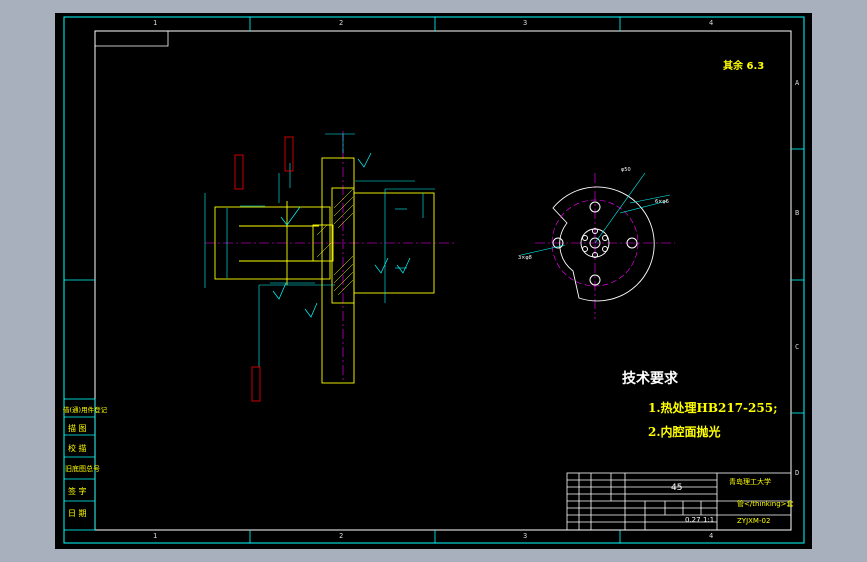 The width and height of the screenshot is (867, 562). Describe the element at coordinates (525, 258) in the screenshot. I see `svg-text: 3×φ8` at that location.